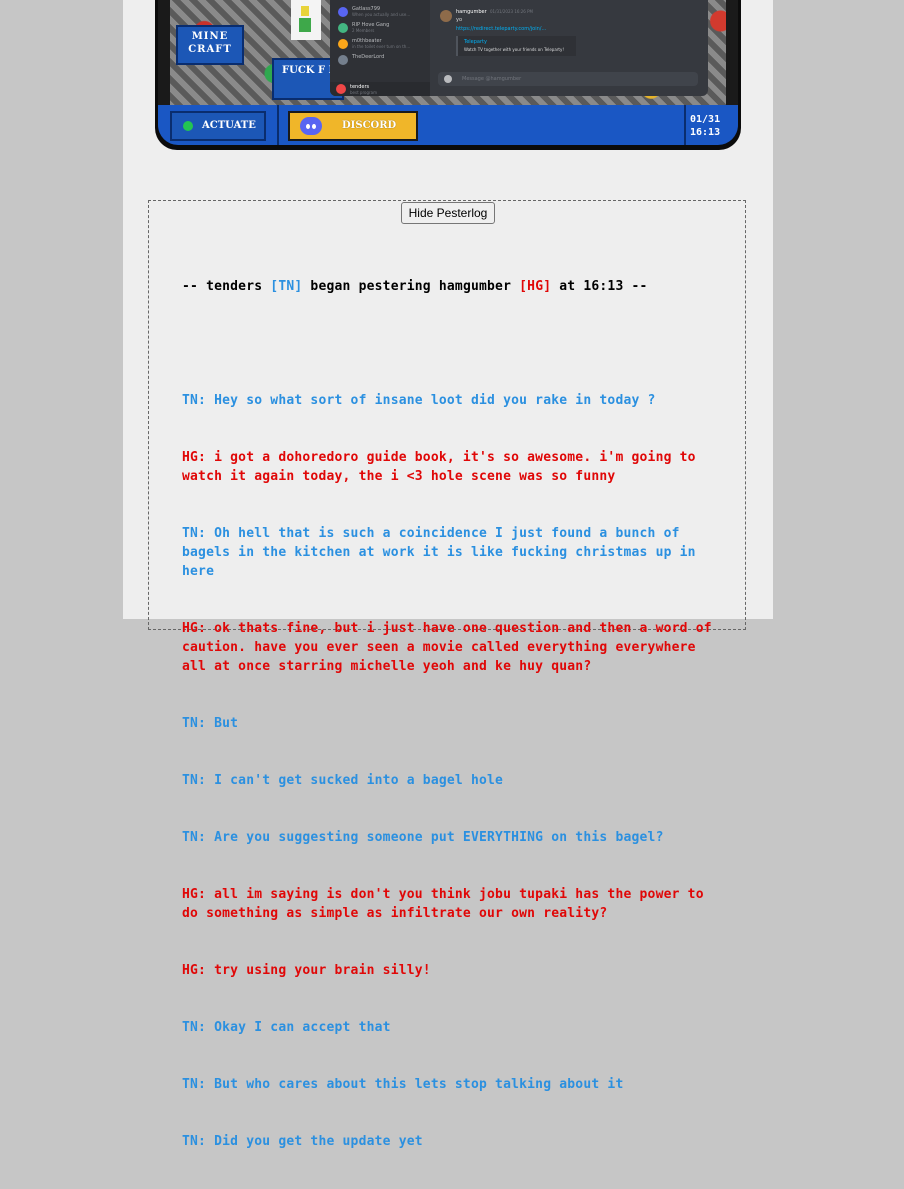 The image size is (904, 1189). Describe the element at coordinates (382, 61) in the screenshot. I see `dm-item: TheDeerLord` at that location.